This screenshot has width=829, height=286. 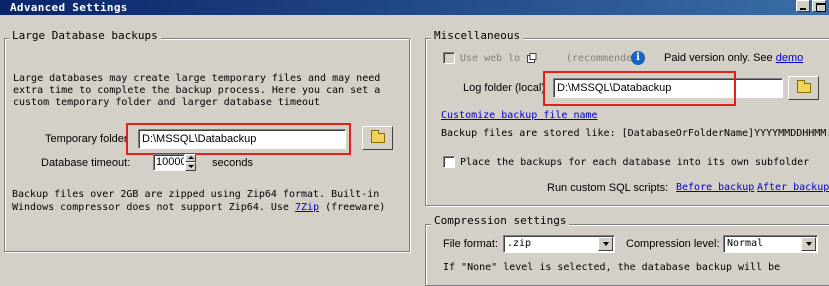 What do you see at coordinates (599, 58) in the screenshot?
I see `recommended-label: (recommende` at bounding box center [599, 58].